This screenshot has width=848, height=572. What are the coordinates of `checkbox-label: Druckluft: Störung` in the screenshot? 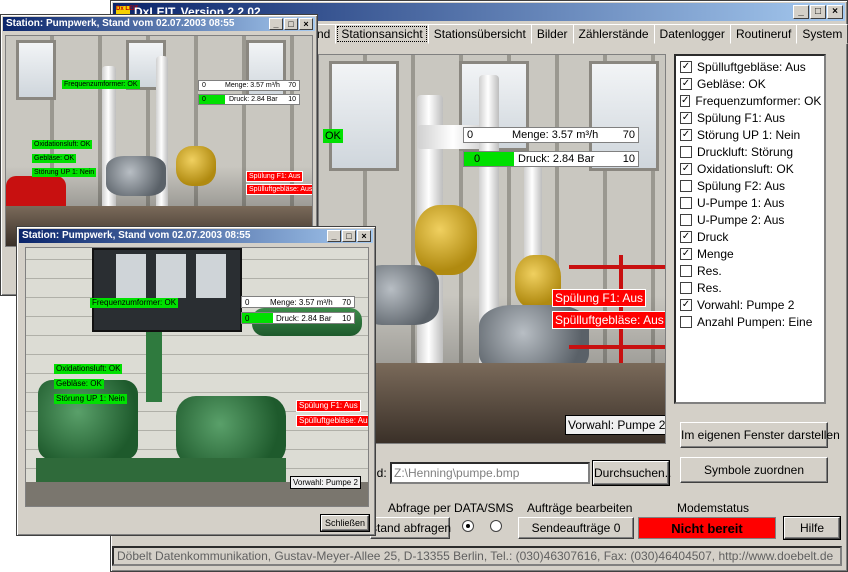 It's located at (745, 151).